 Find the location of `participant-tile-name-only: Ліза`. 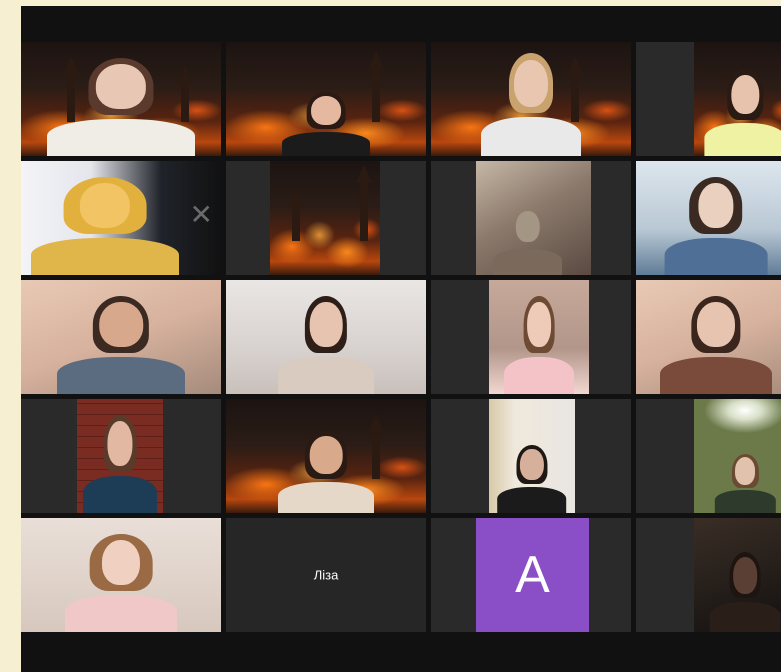

participant-tile-name-only: Ліза is located at coordinates (326, 575).